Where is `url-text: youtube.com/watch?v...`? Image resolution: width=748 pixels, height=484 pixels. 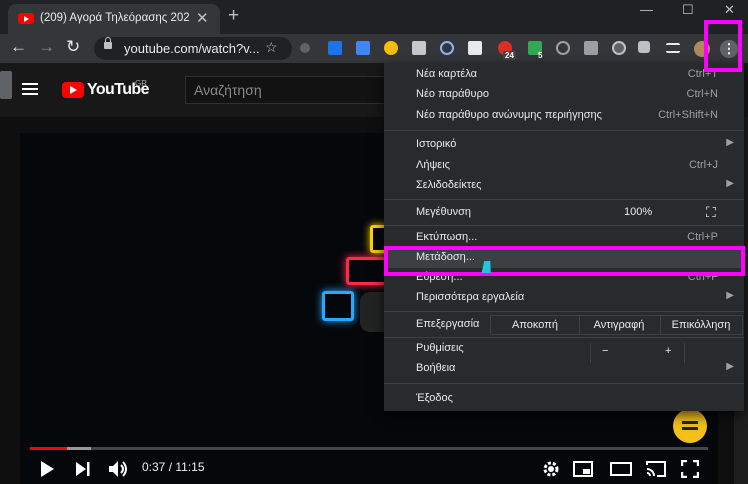
url-text: youtube.com/watch?v... is located at coordinates (192, 48).